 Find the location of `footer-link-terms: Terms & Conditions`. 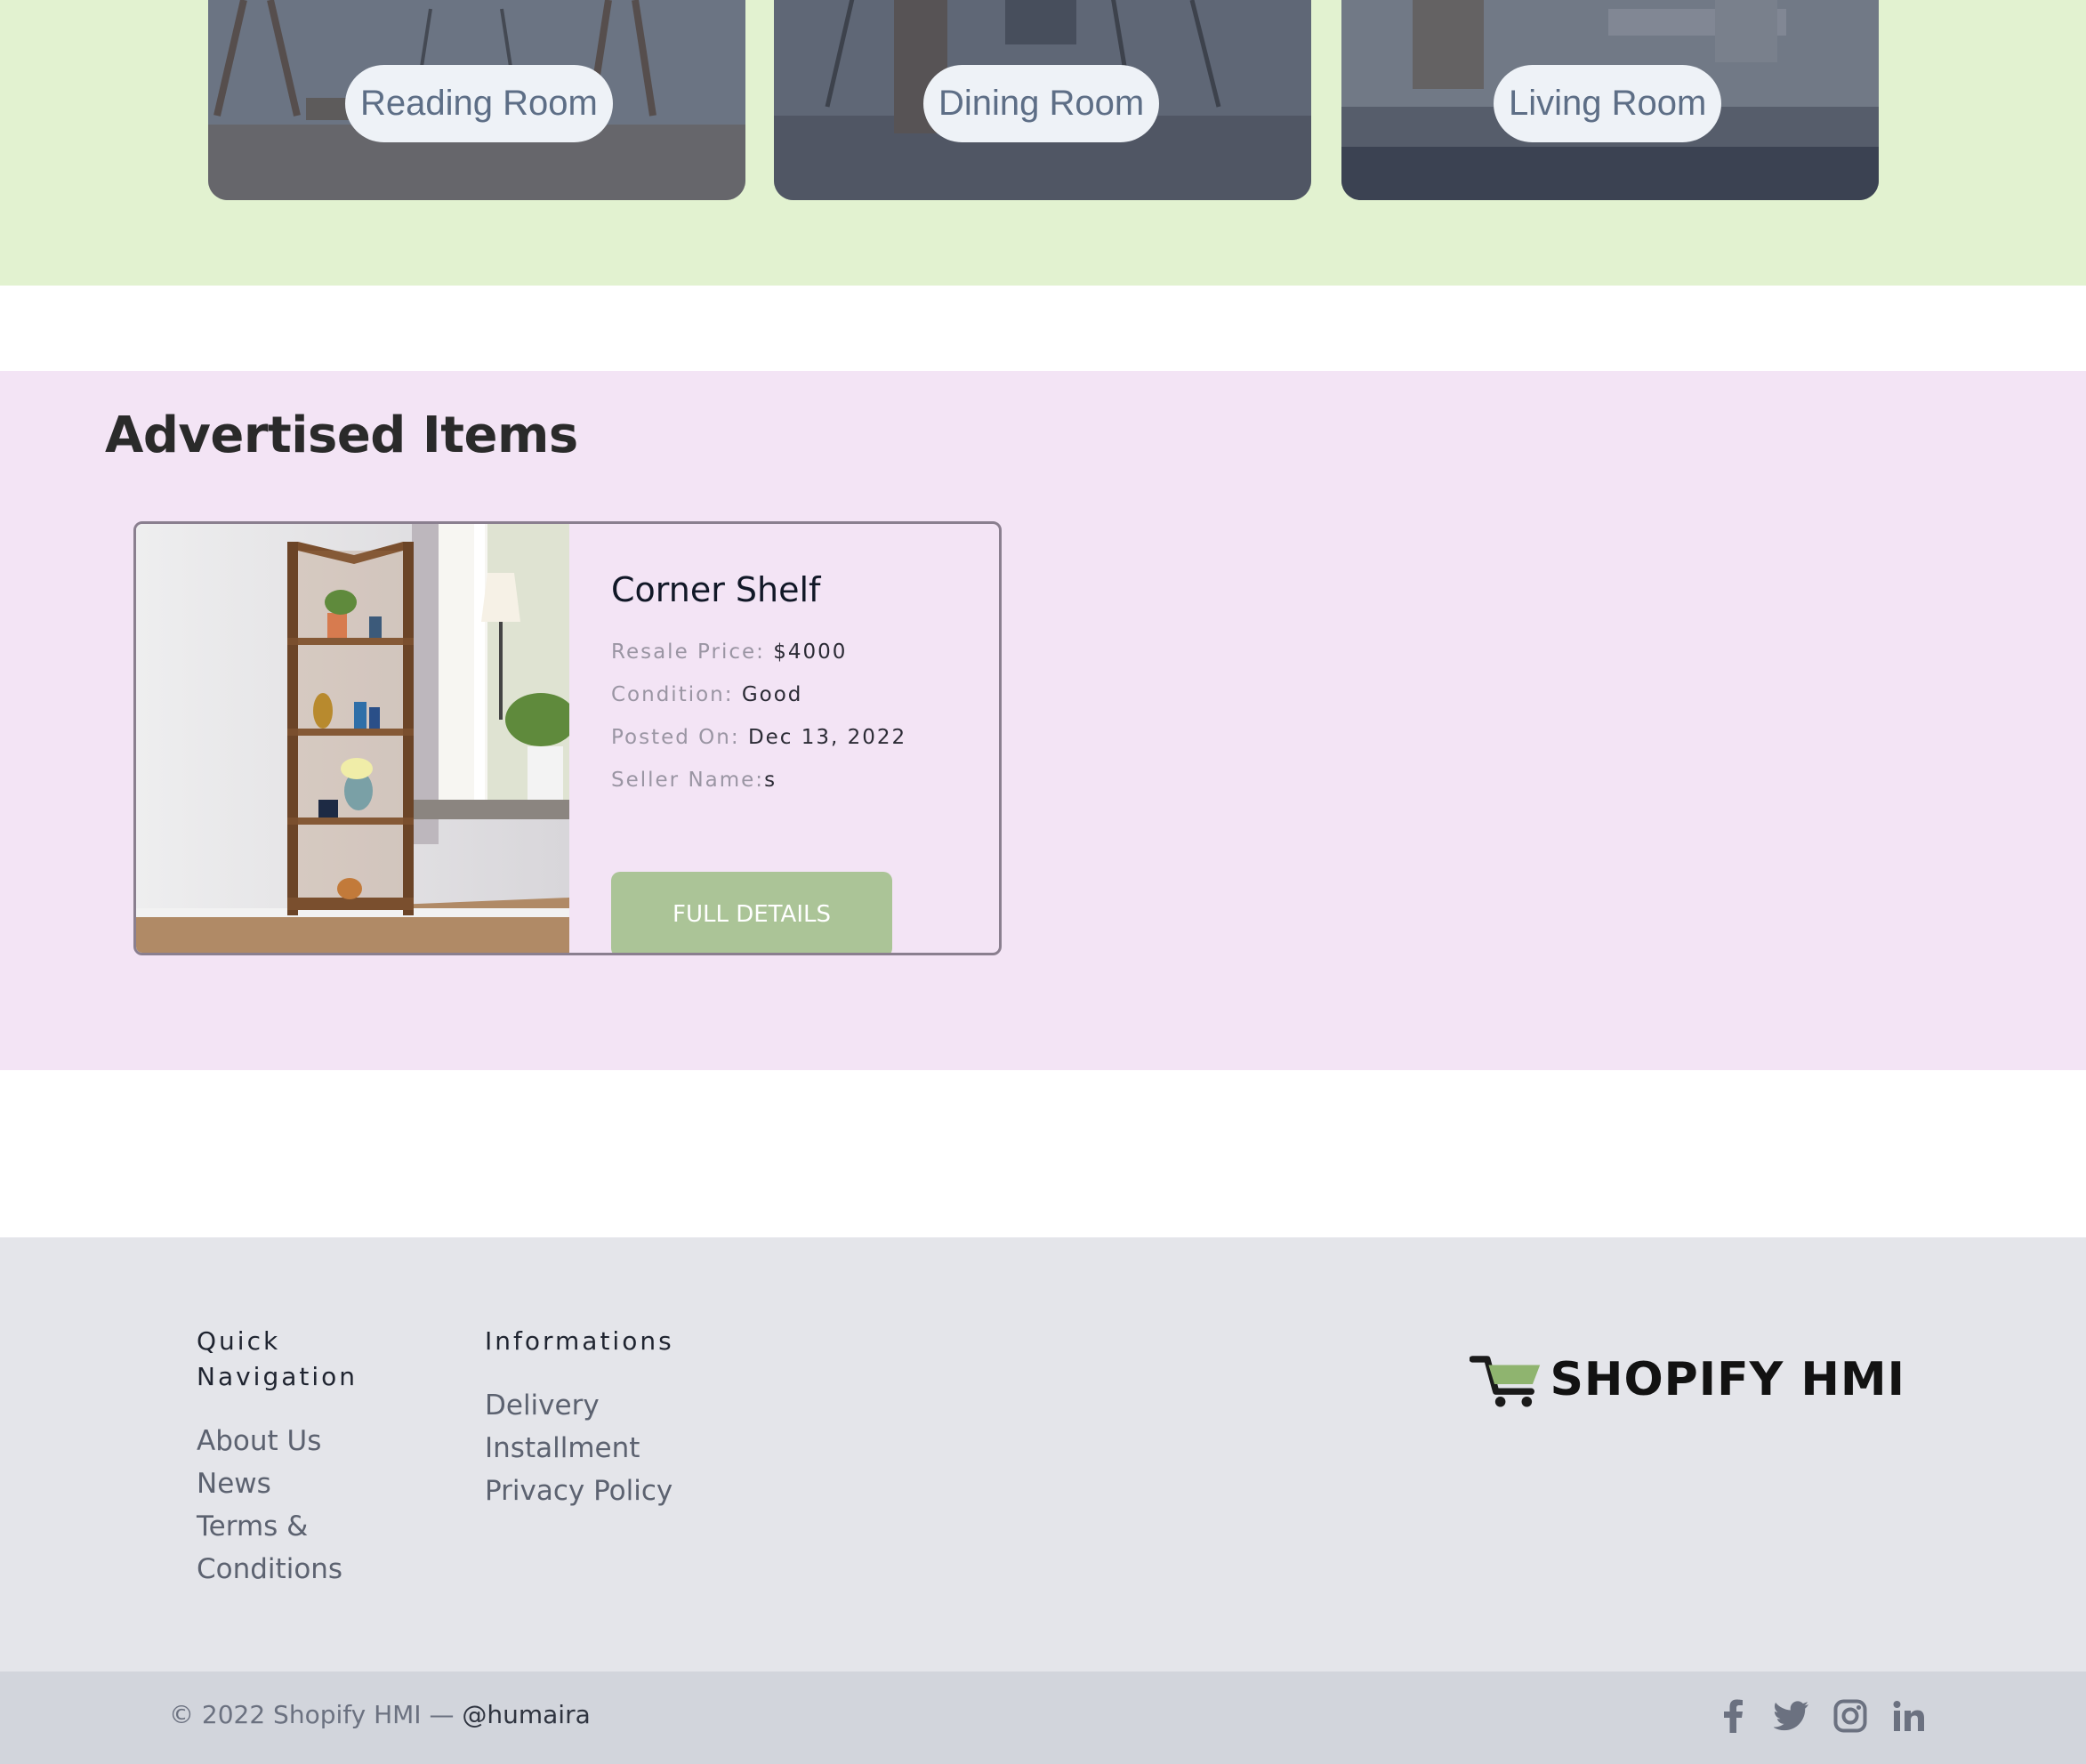

footer-link-terms: Terms & Conditions is located at coordinates (286, 1548).